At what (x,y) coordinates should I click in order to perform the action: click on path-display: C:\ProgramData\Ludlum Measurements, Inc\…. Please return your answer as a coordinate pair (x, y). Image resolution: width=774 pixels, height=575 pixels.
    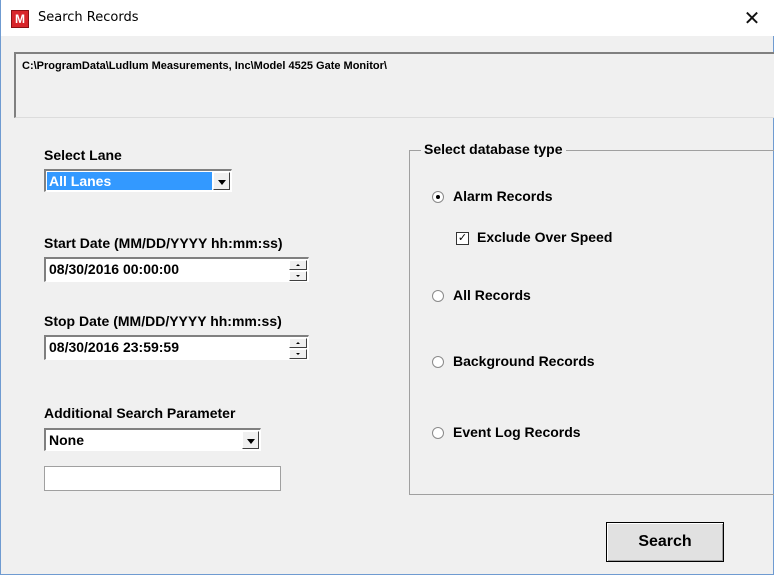
    Looking at the image, I should click on (394, 85).